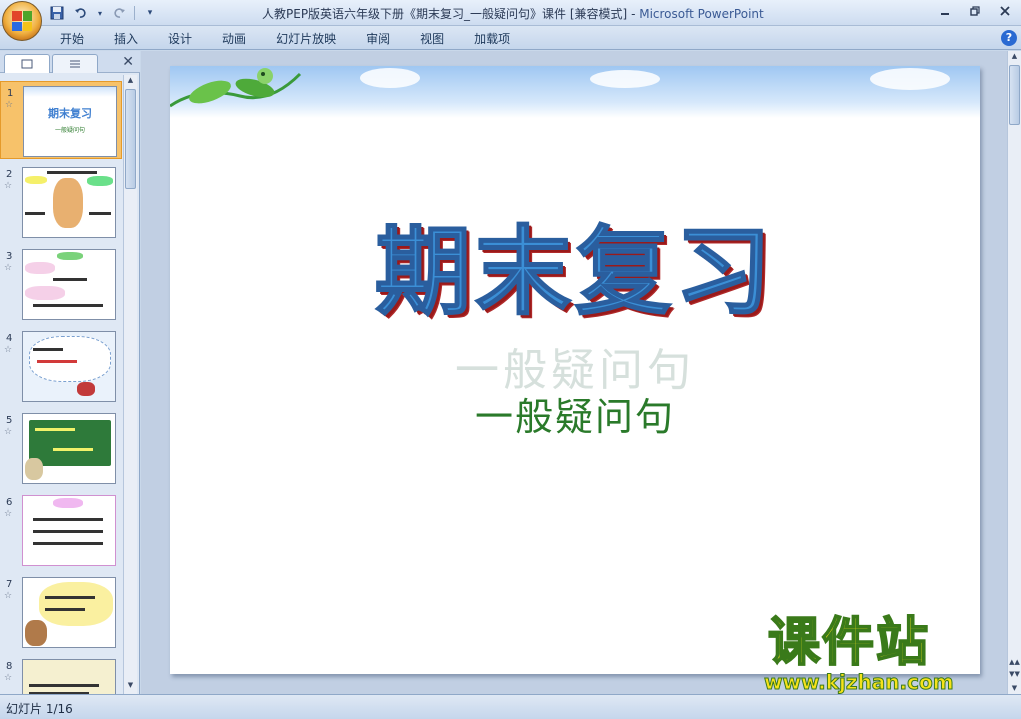  Describe the element at coordinates (701, 14) in the screenshot. I see `app-name: Microsoft PowerPoint` at that location.